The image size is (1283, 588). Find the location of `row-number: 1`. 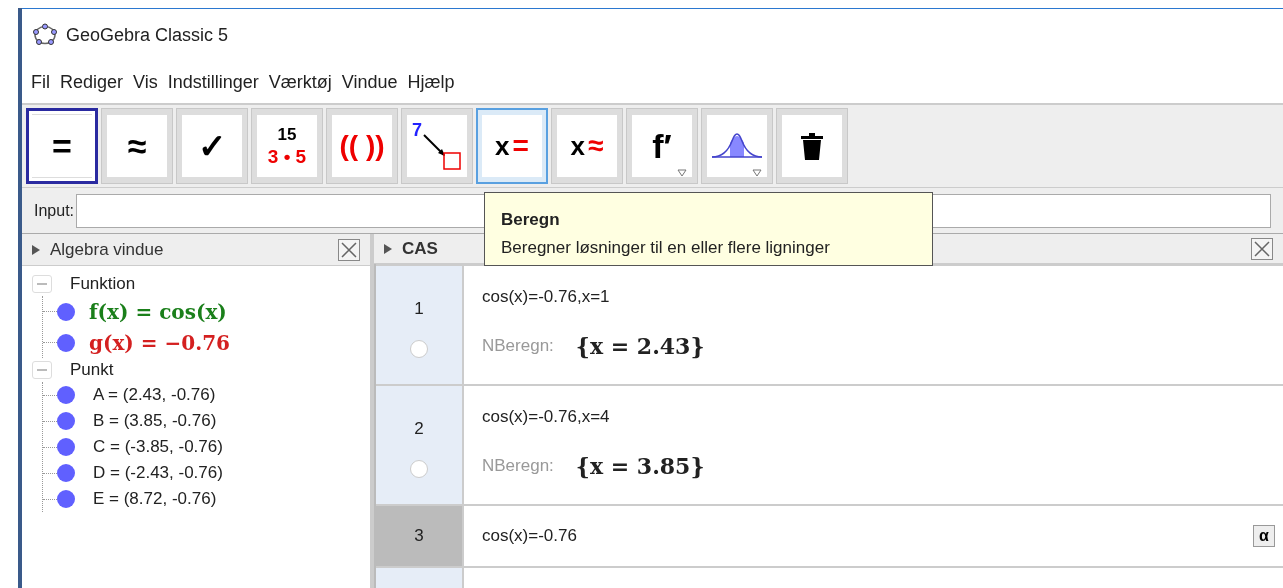

row-number: 1 is located at coordinates (419, 309).